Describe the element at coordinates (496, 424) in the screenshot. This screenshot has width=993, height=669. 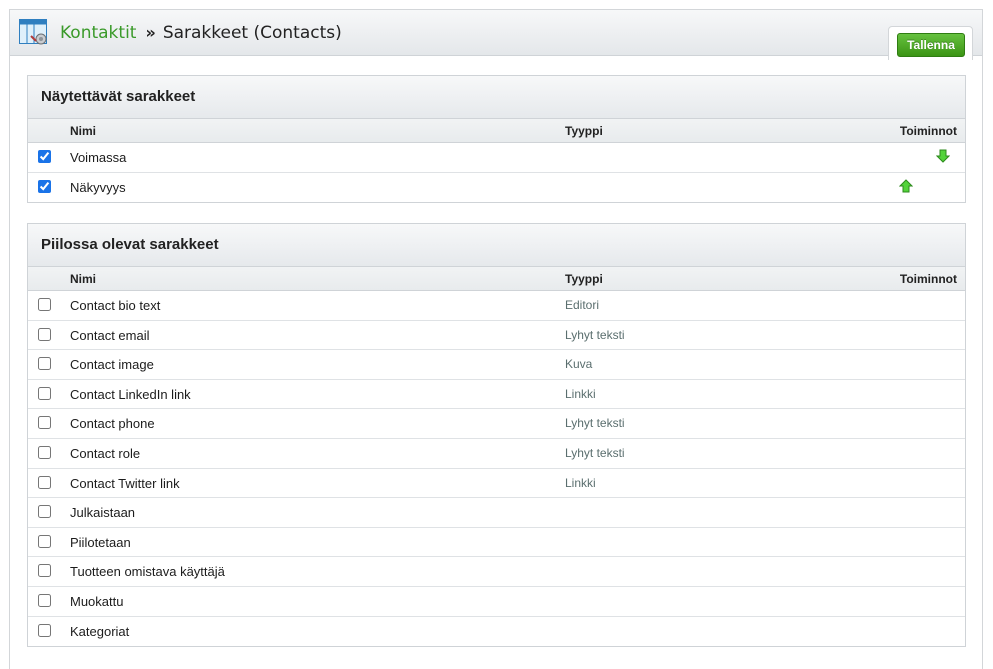
I see `table-row: Contact phone Lyhyt teksti` at that location.